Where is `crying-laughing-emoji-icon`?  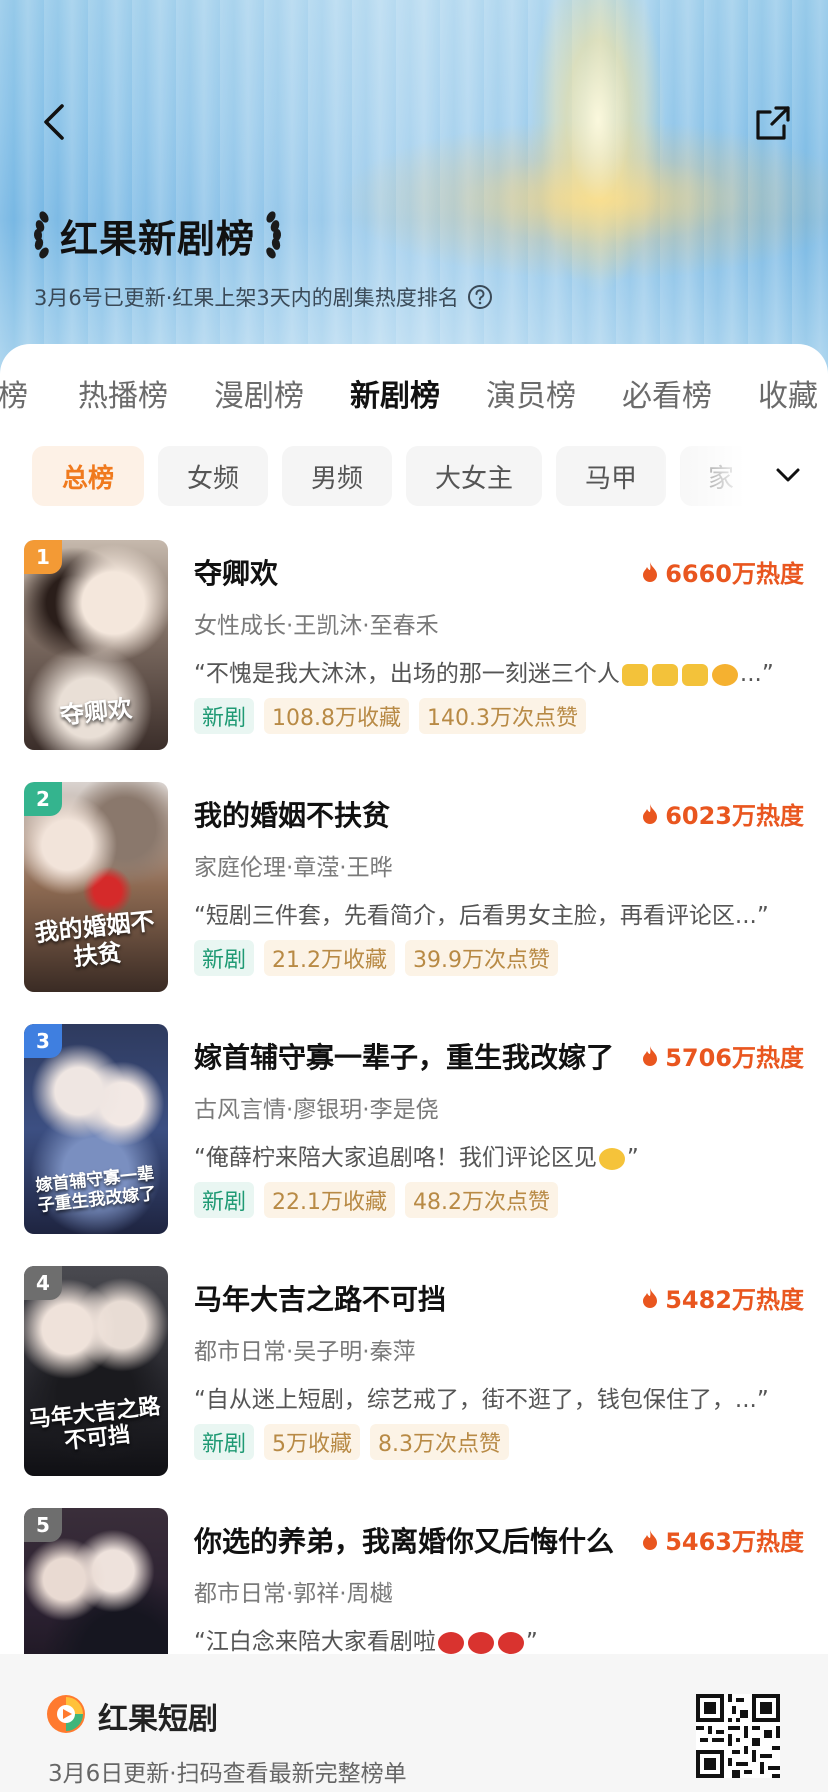 crying-laughing-emoji-icon is located at coordinates (611, 1158).